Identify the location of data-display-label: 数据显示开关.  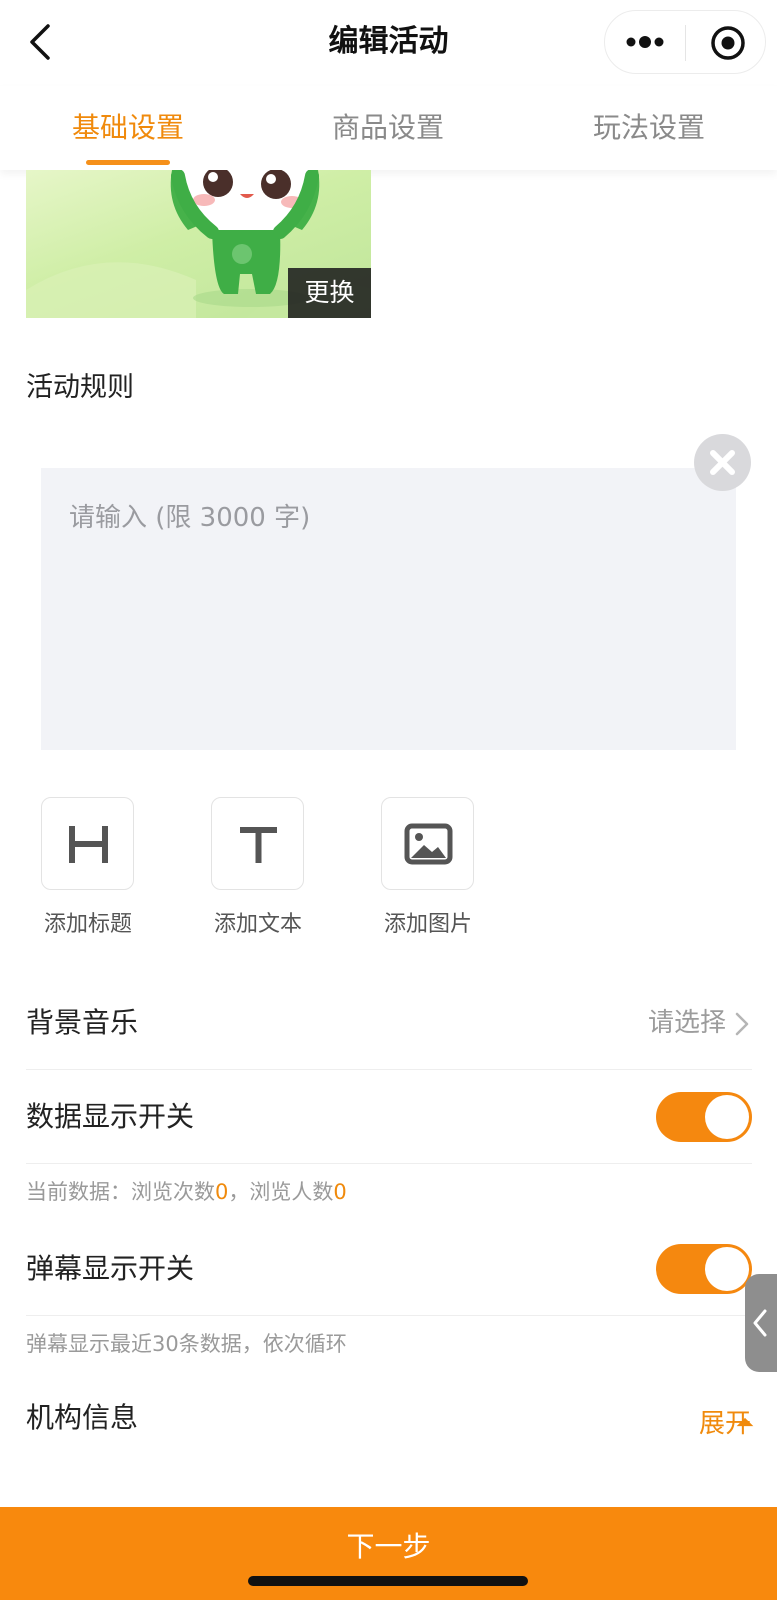
(110, 1116).